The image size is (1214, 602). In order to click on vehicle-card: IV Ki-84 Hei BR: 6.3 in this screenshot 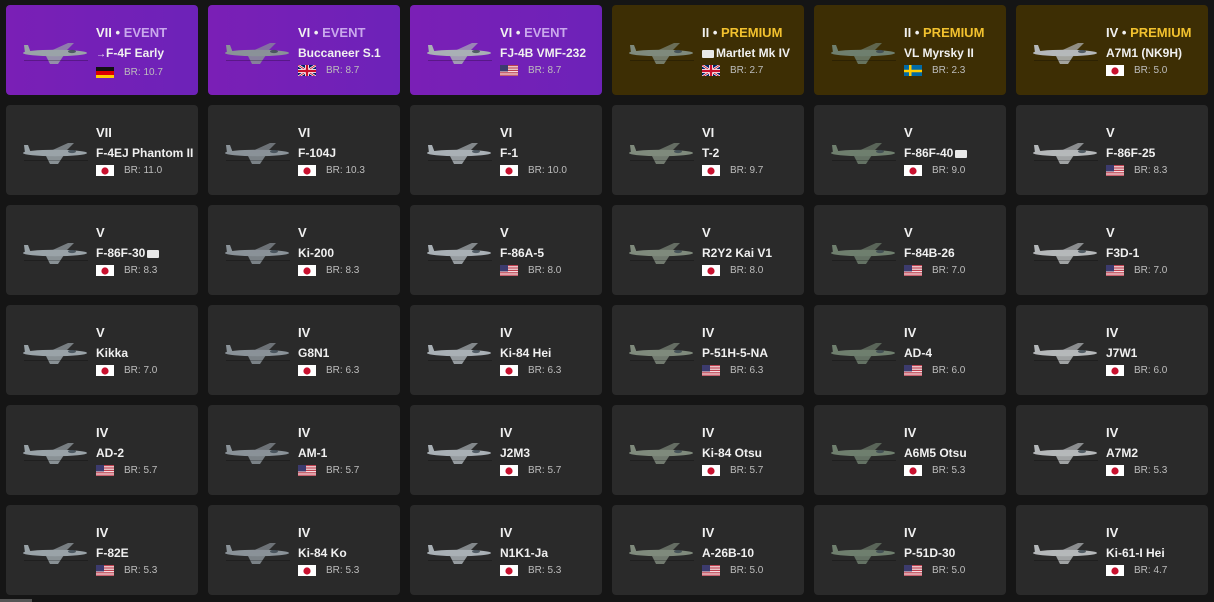, I will do `click(506, 350)`.